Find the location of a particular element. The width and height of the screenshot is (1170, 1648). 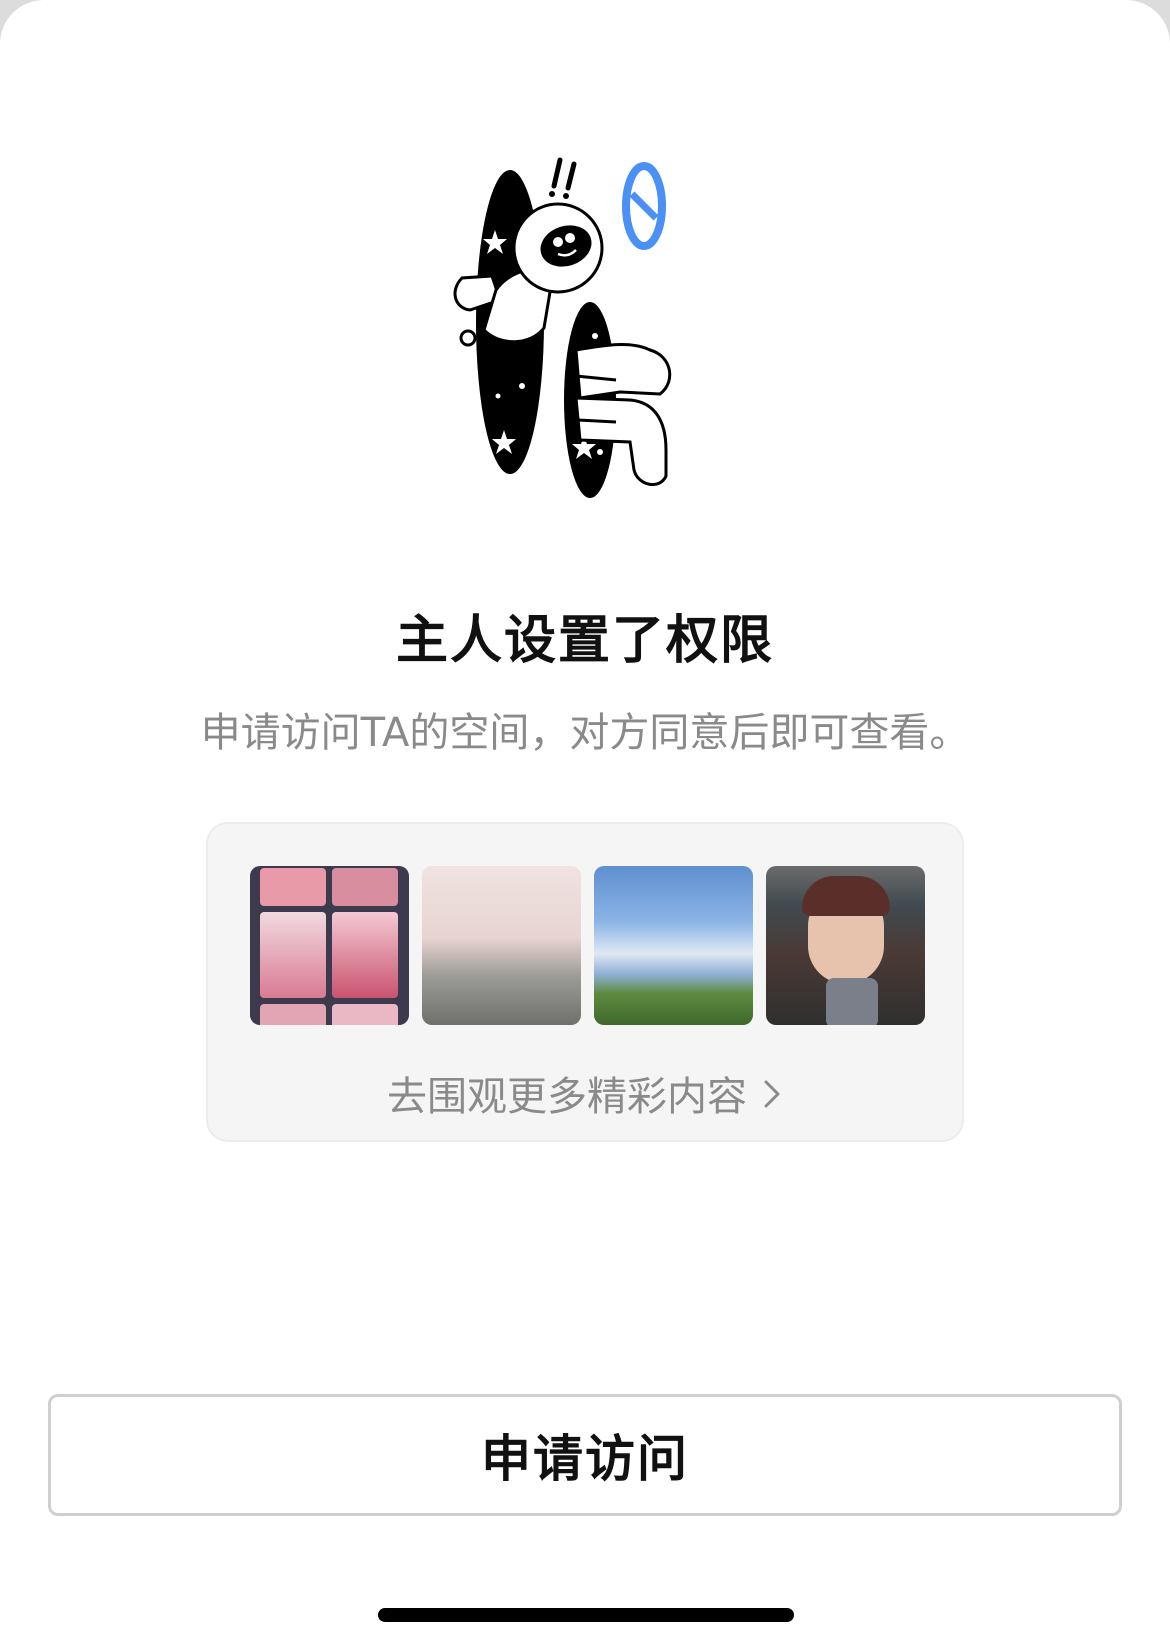

sky-game-scene-thumbnail is located at coordinates (673, 945).